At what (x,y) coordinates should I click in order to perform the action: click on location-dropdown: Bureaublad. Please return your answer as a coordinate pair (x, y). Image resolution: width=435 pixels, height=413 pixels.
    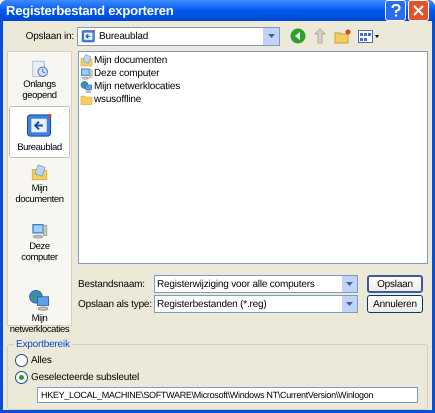
    Looking at the image, I should click on (178, 36).